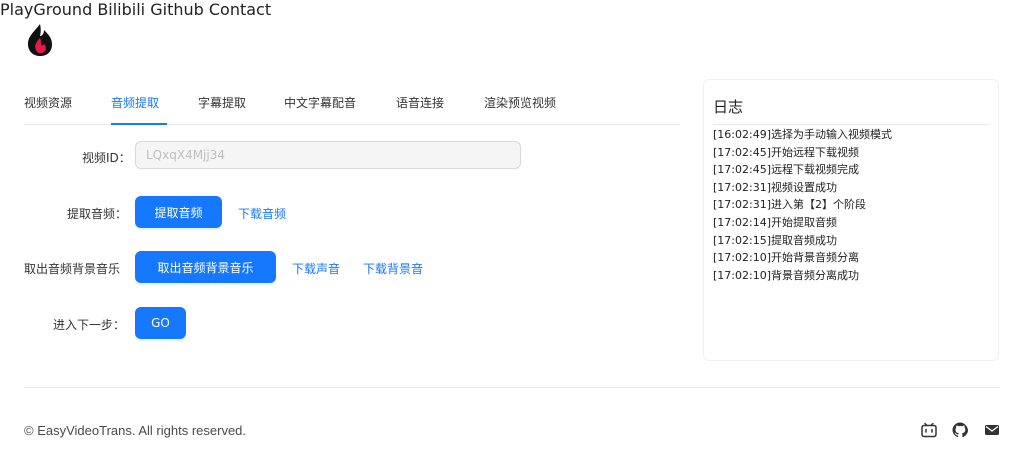 The height and width of the screenshot is (472, 1024). Describe the element at coordinates (393, 268) in the screenshot. I see `download-bg-link: 下载背景音` at that location.